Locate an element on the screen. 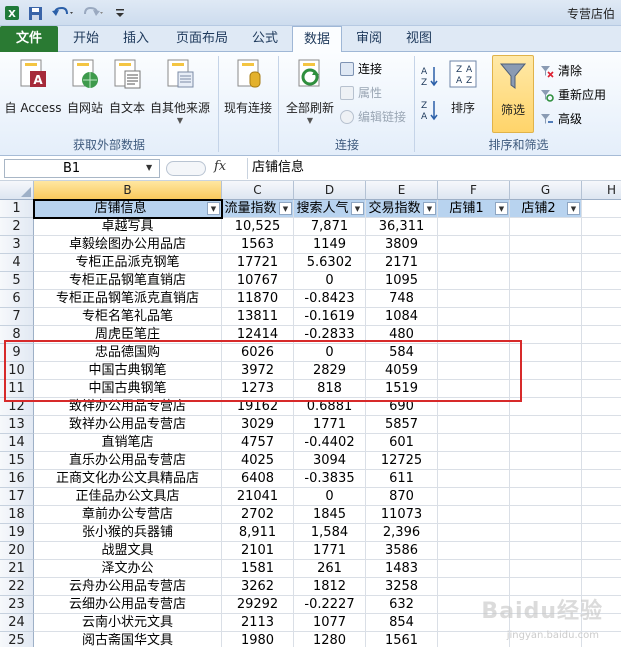 Image resolution: width=621 pixels, height=647 pixels. table-cell: 2829 is located at coordinates (330, 371).